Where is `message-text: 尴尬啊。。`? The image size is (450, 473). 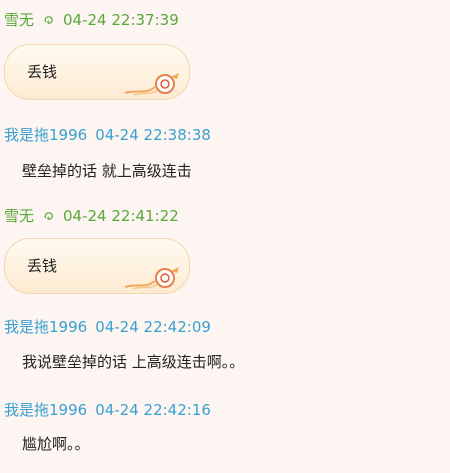 message-text: 尴尬啊。。 is located at coordinates (56, 444).